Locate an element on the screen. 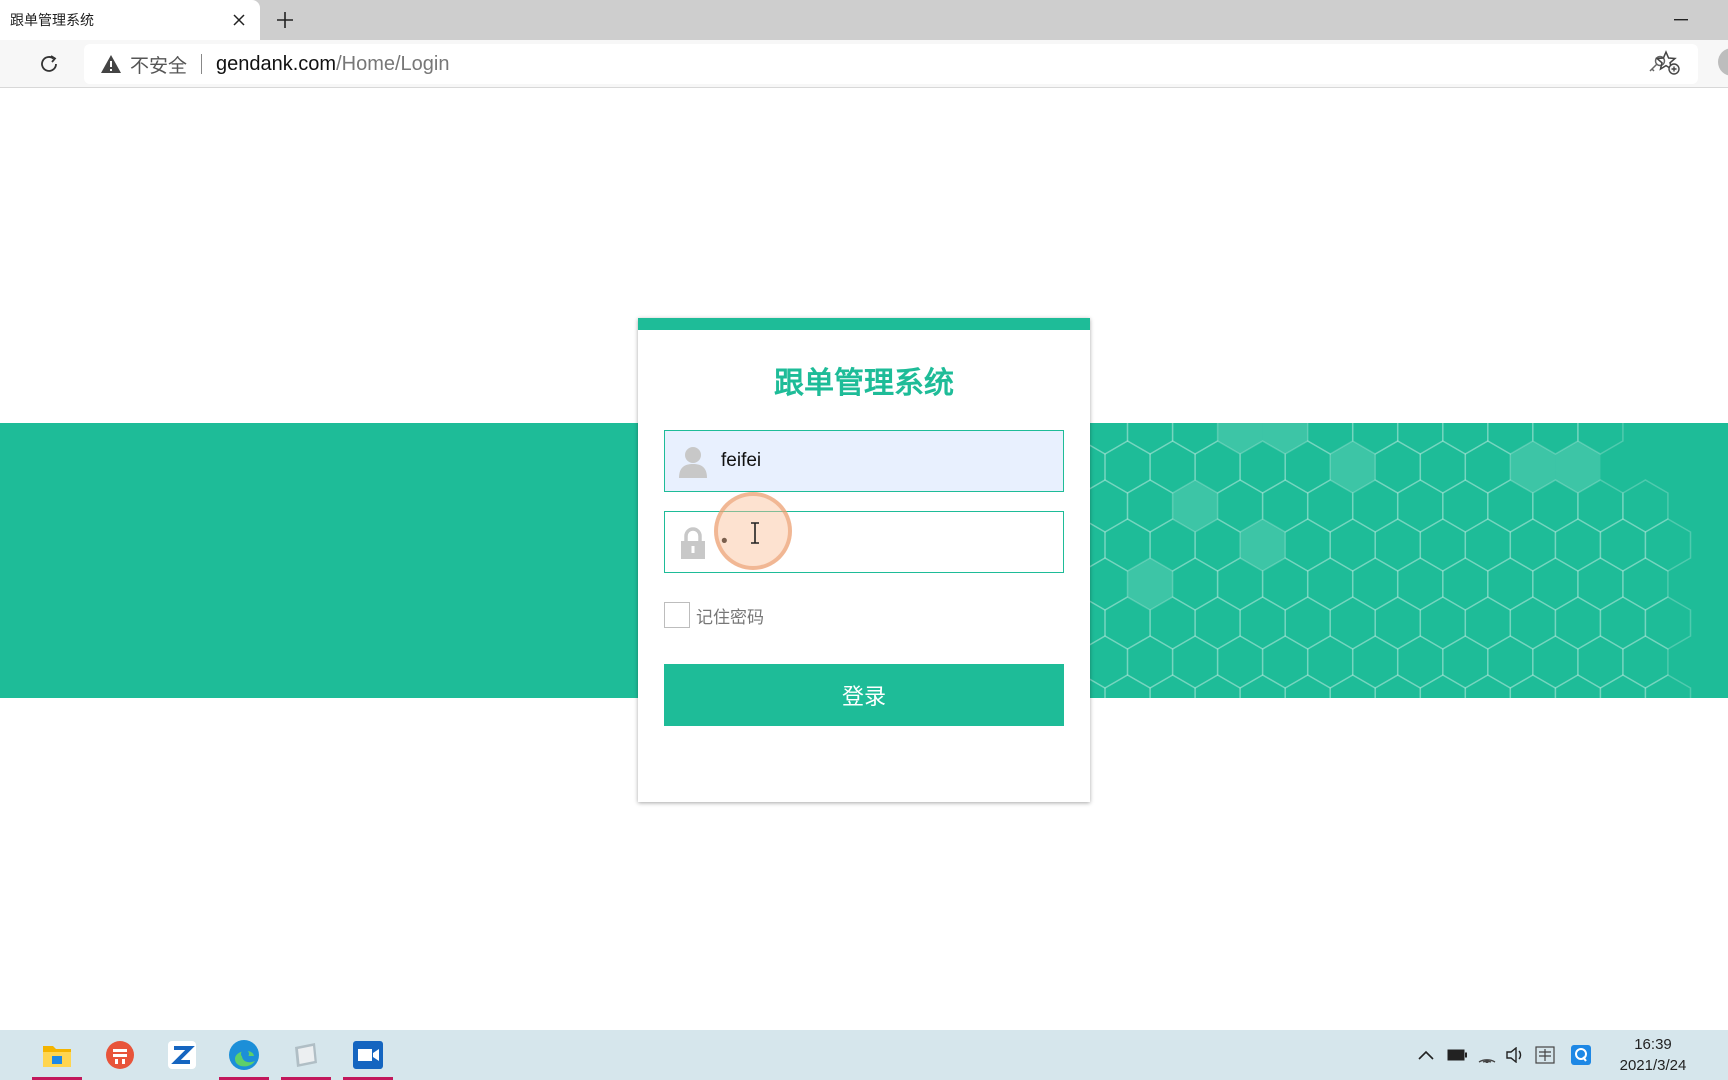 Image resolution: width=1728 pixels, height=1080 pixels. edge-icon is located at coordinates (244, 1055).